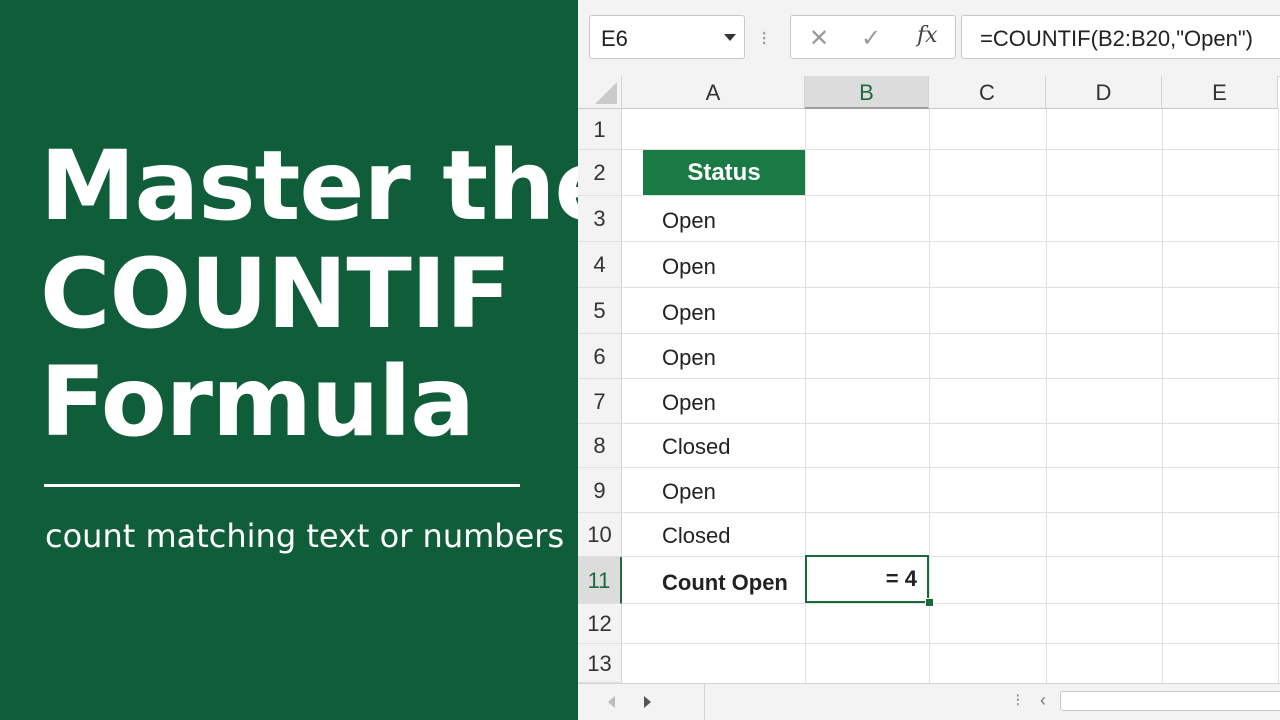 The width and height of the screenshot is (1280, 720). Describe the element at coordinates (305, 536) in the screenshot. I see `promo-subtitle: count matching text or numbers` at that location.